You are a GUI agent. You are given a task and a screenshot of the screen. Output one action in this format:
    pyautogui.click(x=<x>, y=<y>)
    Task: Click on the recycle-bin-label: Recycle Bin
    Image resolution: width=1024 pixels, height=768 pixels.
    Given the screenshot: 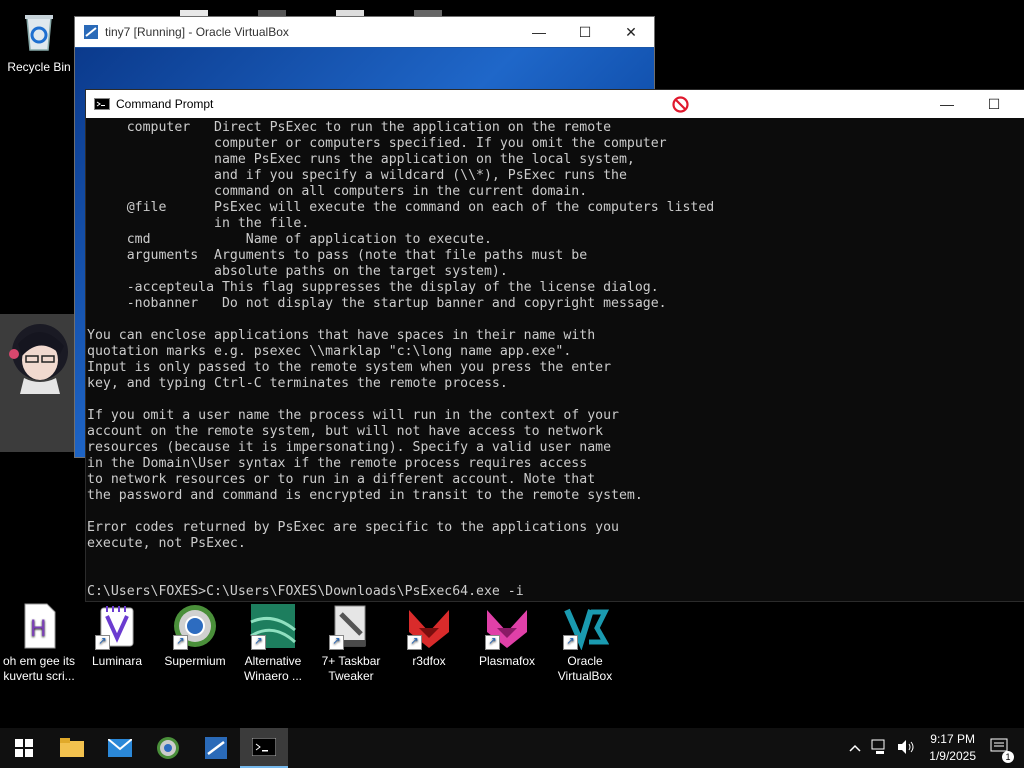 What is the action you would take?
    pyautogui.click(x=39, y=67)
    